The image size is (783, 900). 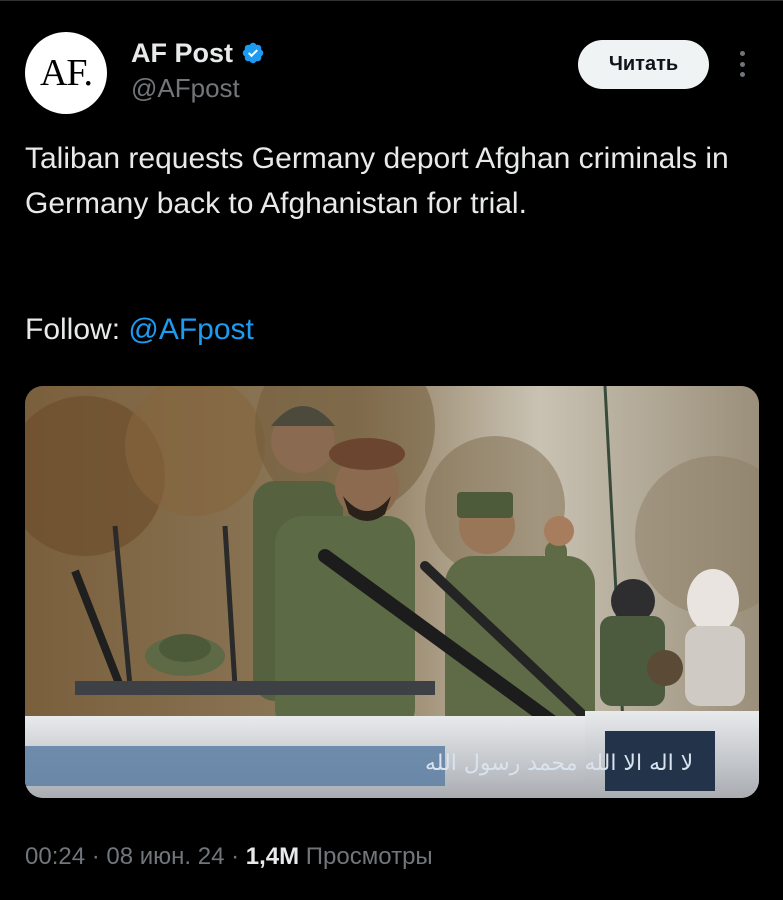 I want to click on avatar-logo-text: AF., so click(x=66, y=73).